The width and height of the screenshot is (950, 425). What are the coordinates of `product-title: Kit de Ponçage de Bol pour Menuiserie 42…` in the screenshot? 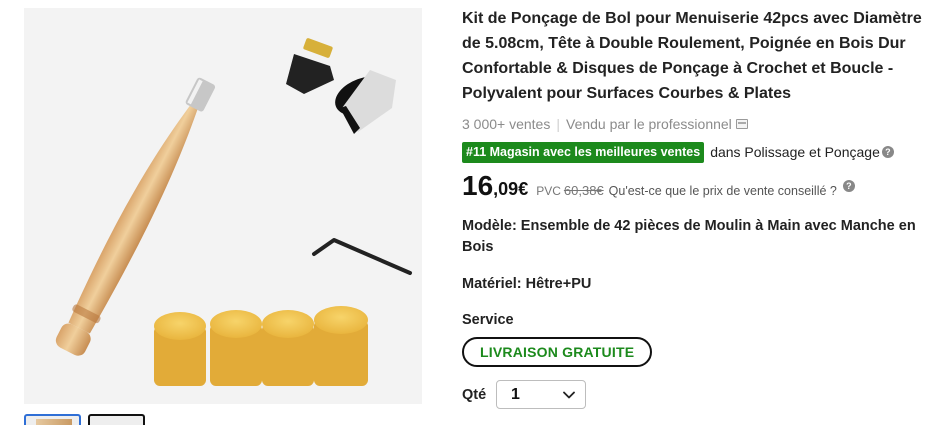 It's located at (692, 56).